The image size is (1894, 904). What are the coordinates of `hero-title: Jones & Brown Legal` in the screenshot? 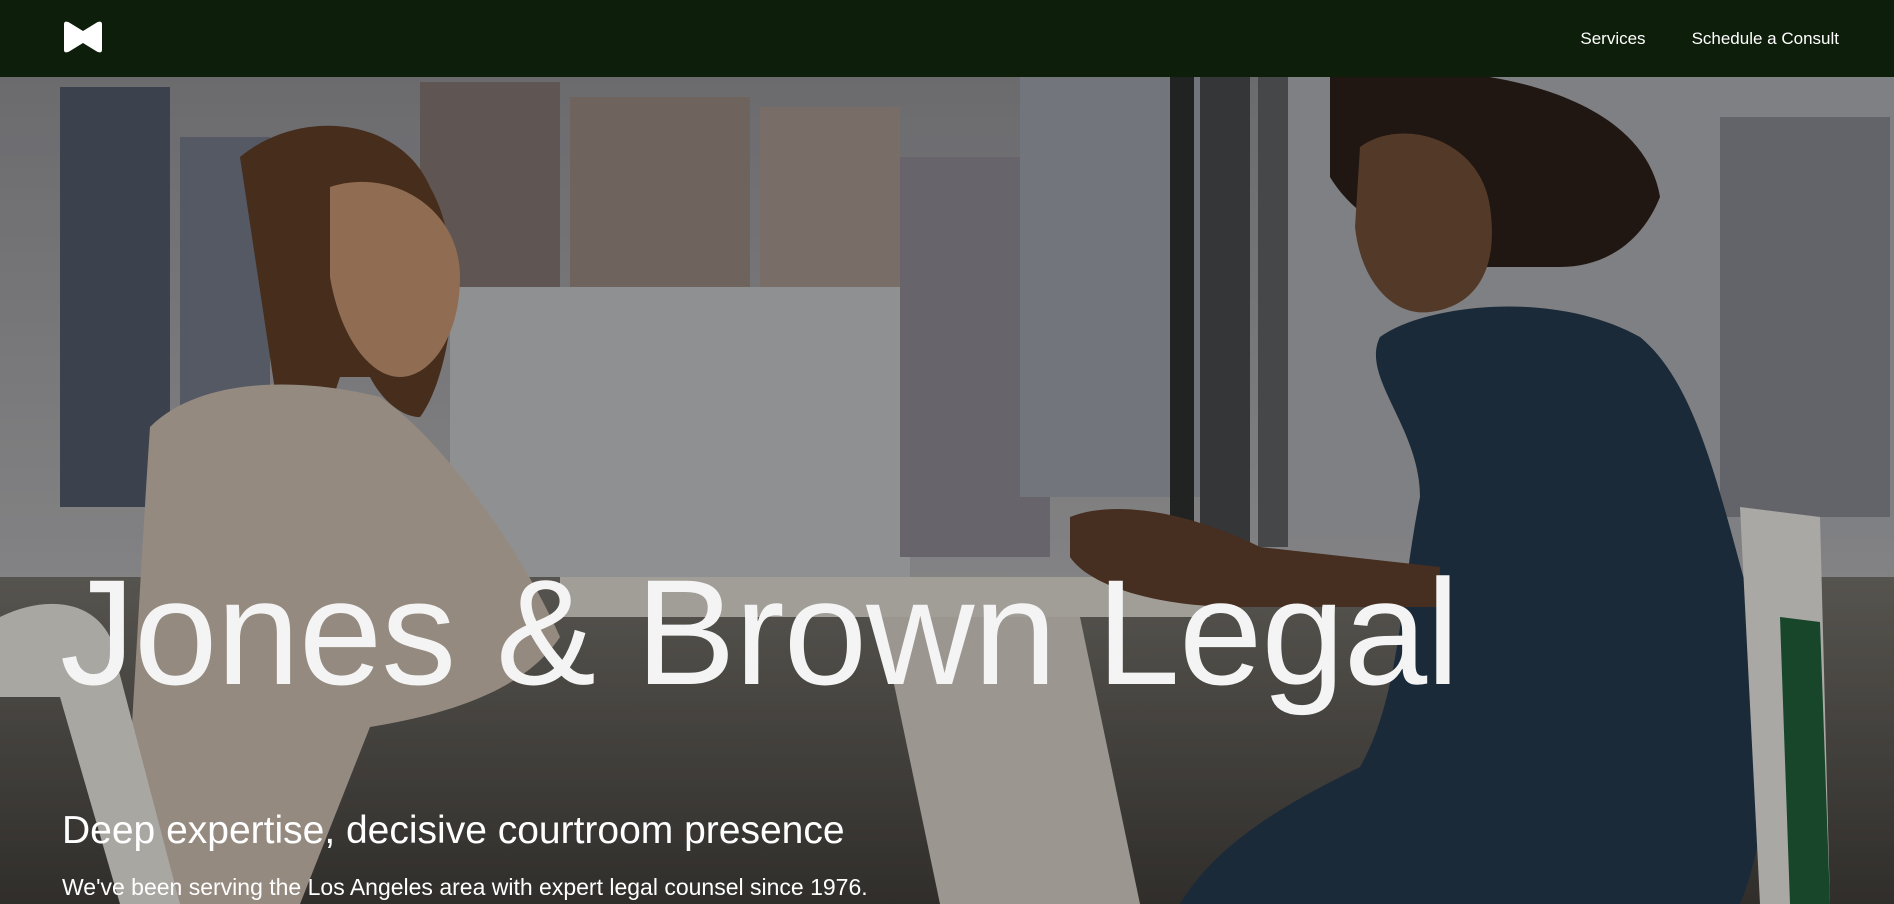 It's located at (760, 632).